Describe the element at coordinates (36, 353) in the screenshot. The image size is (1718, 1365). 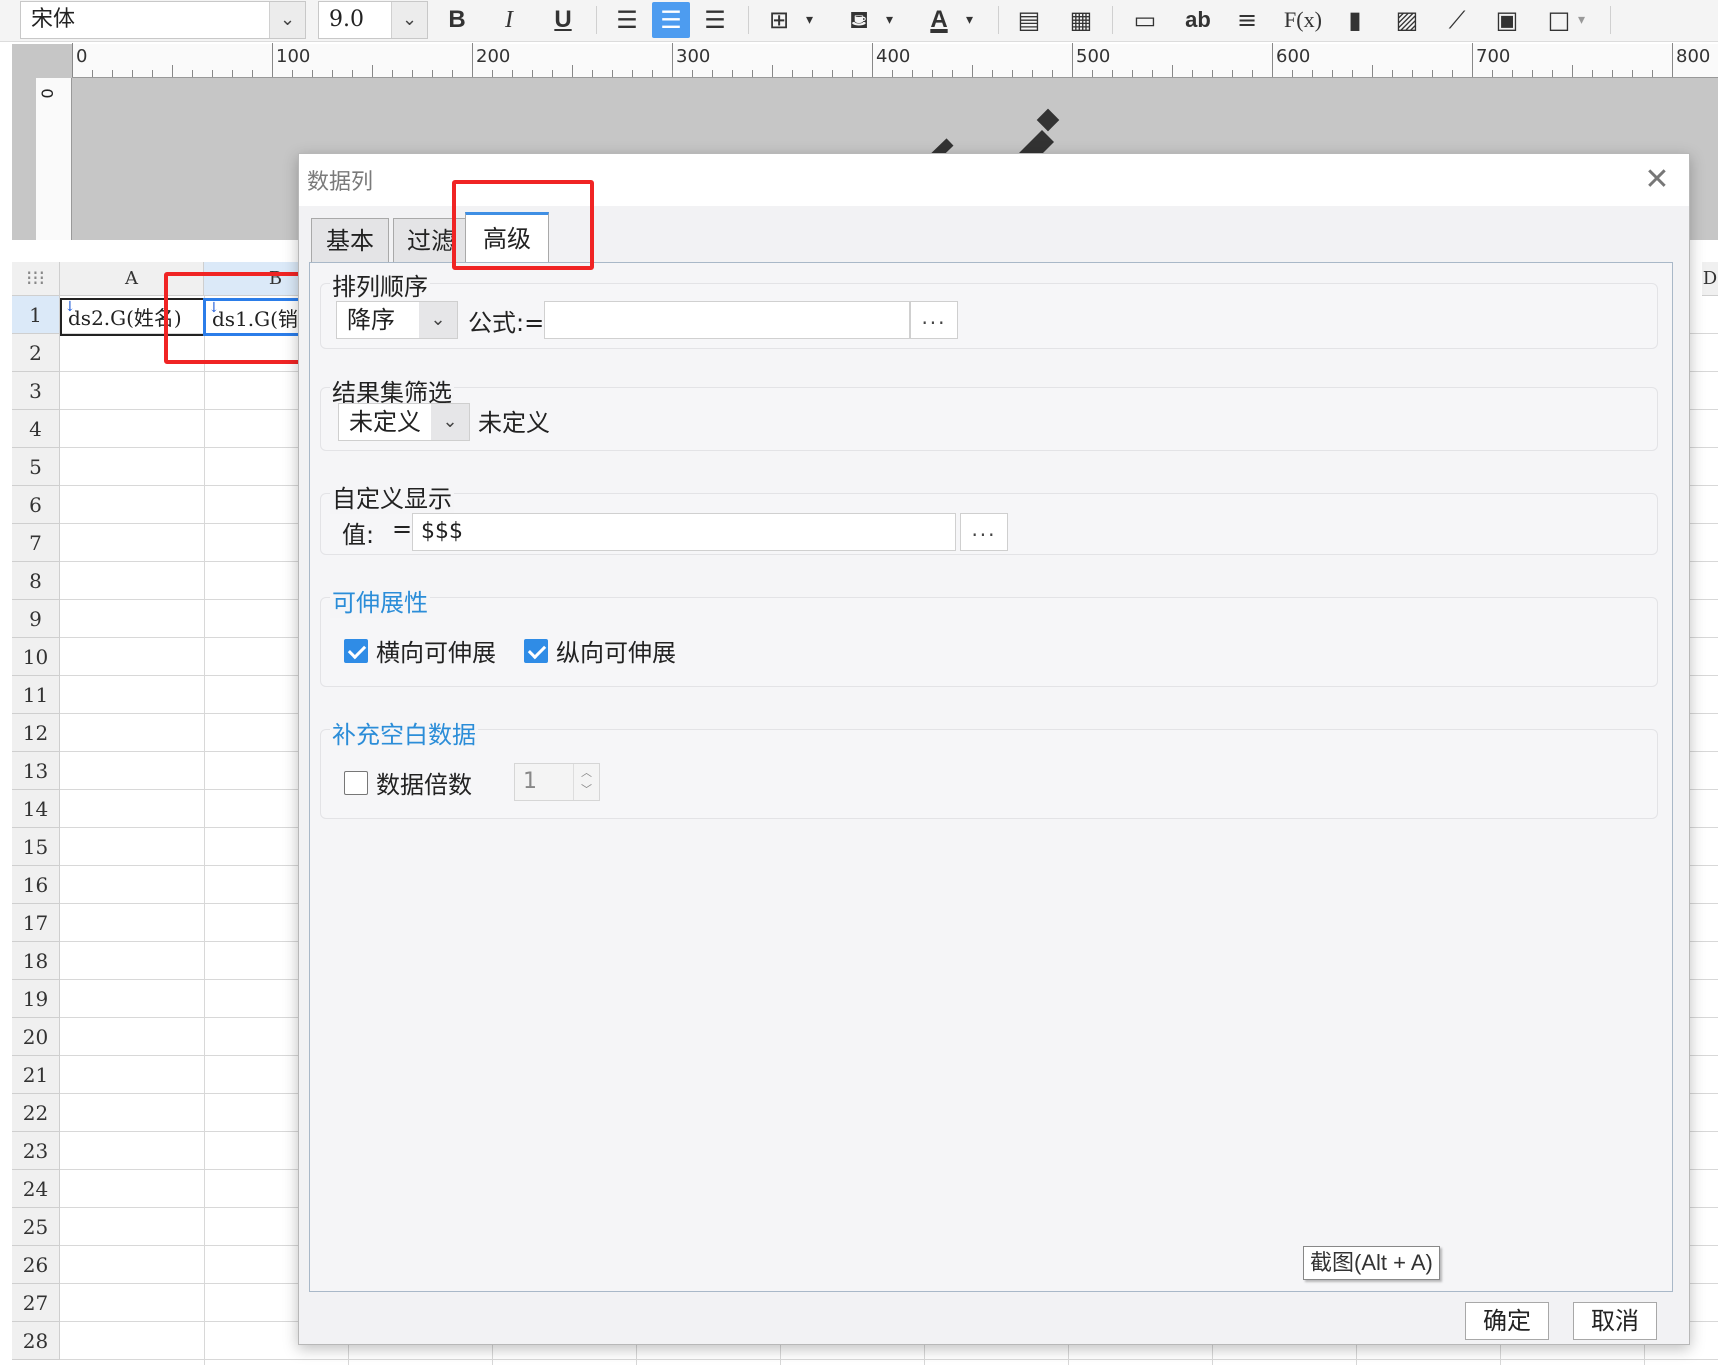
I see `row-header: 2` at that location.